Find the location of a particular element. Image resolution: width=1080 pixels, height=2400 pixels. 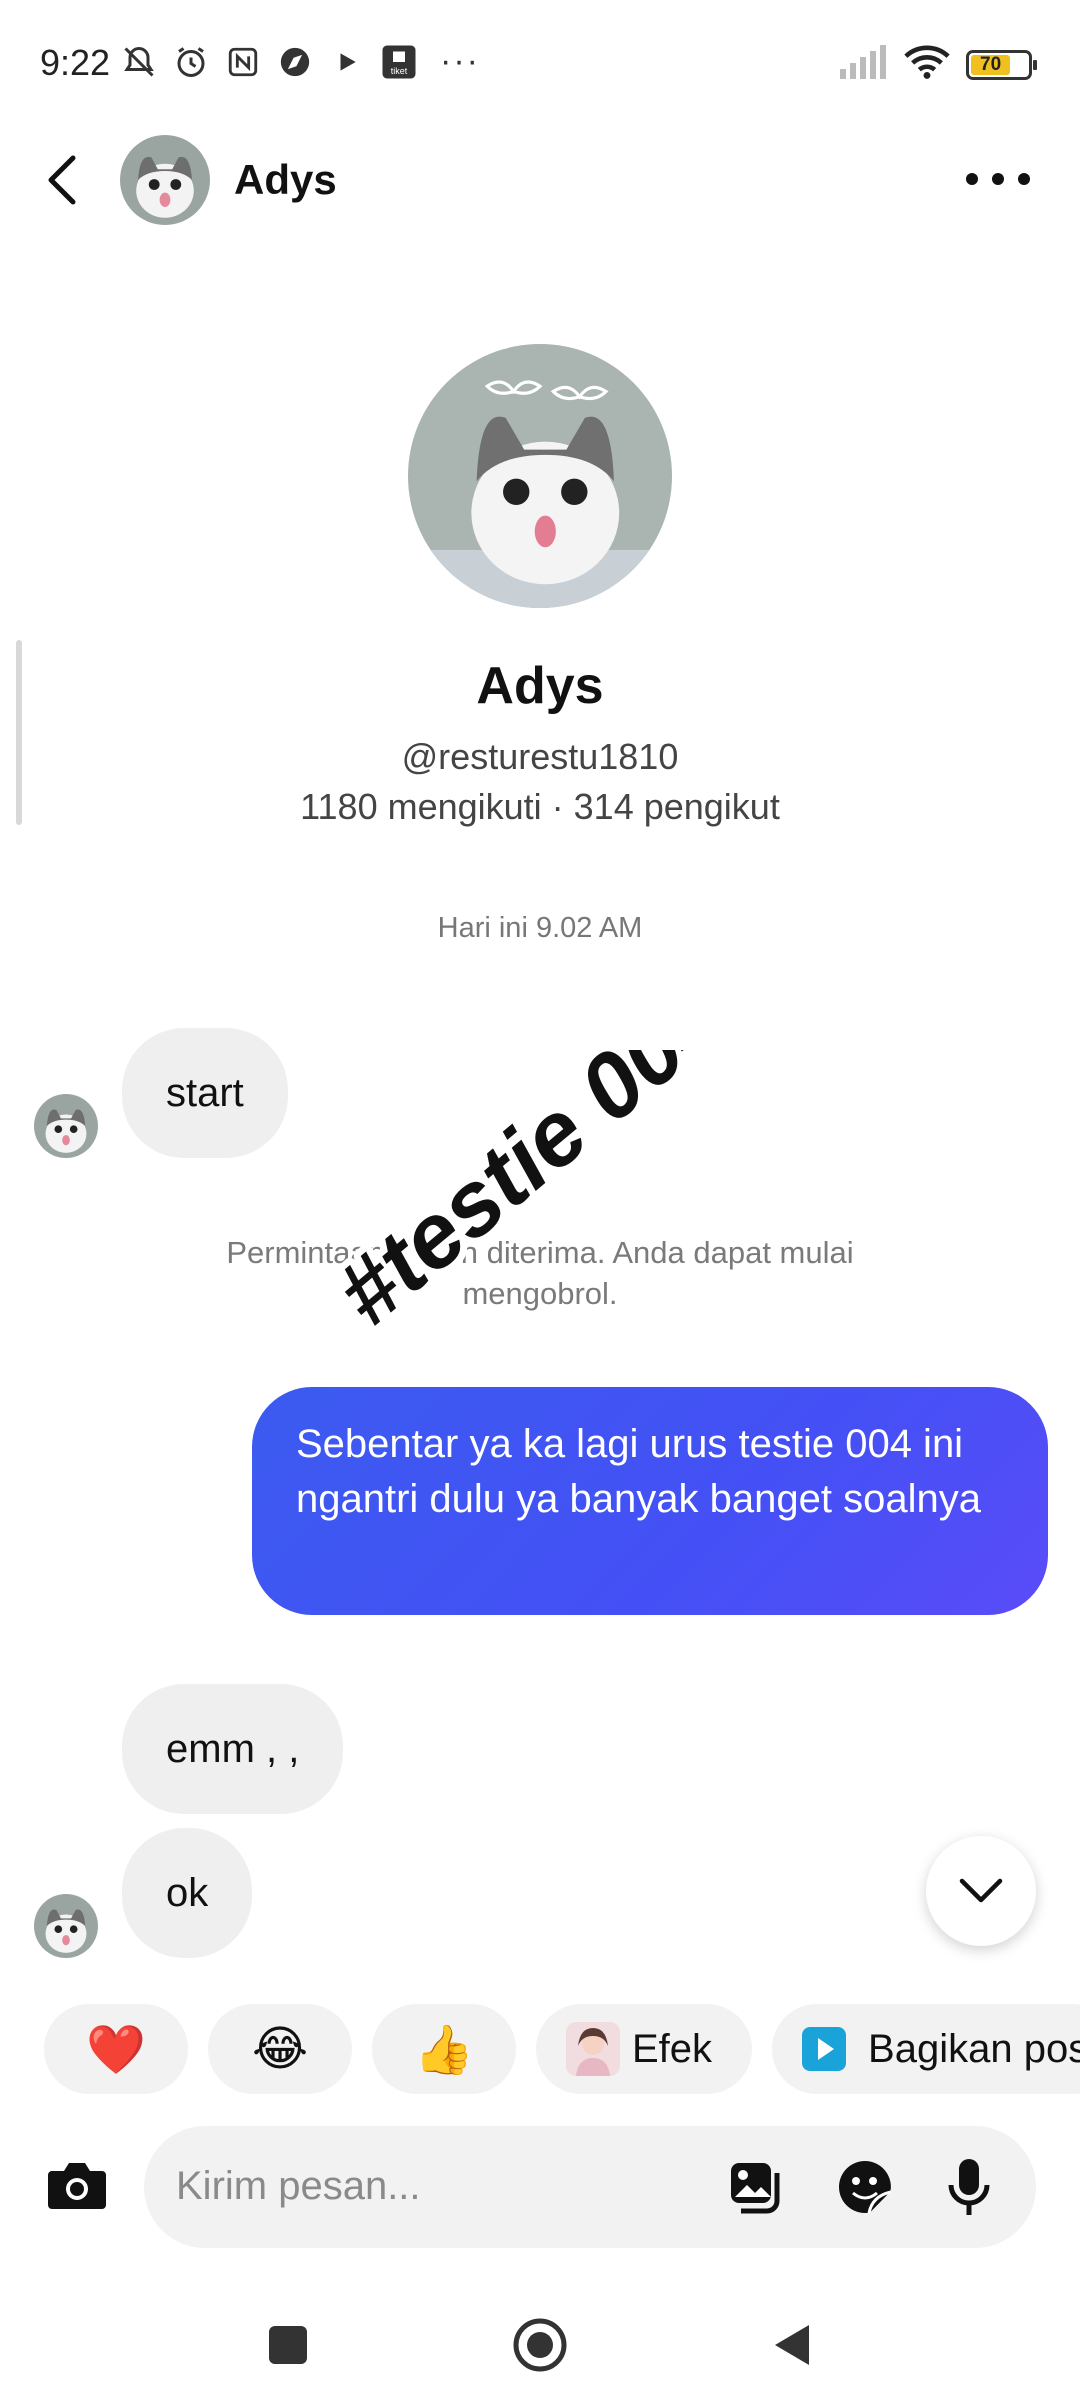

thumbs-up-emoji: 👍 is located at coordinates (444, 2050).